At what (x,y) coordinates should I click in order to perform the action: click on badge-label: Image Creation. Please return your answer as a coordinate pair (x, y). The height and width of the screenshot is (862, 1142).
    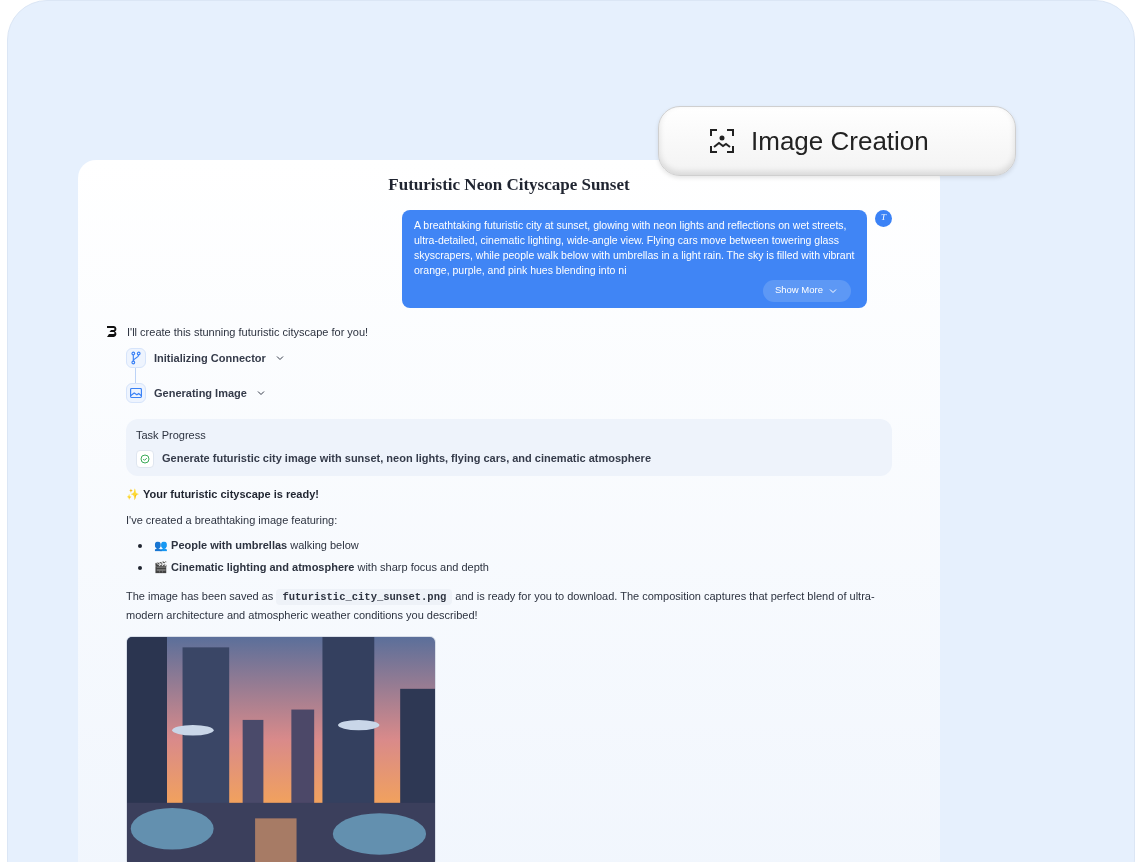
    Looking at the image, I should click on (840, 141).